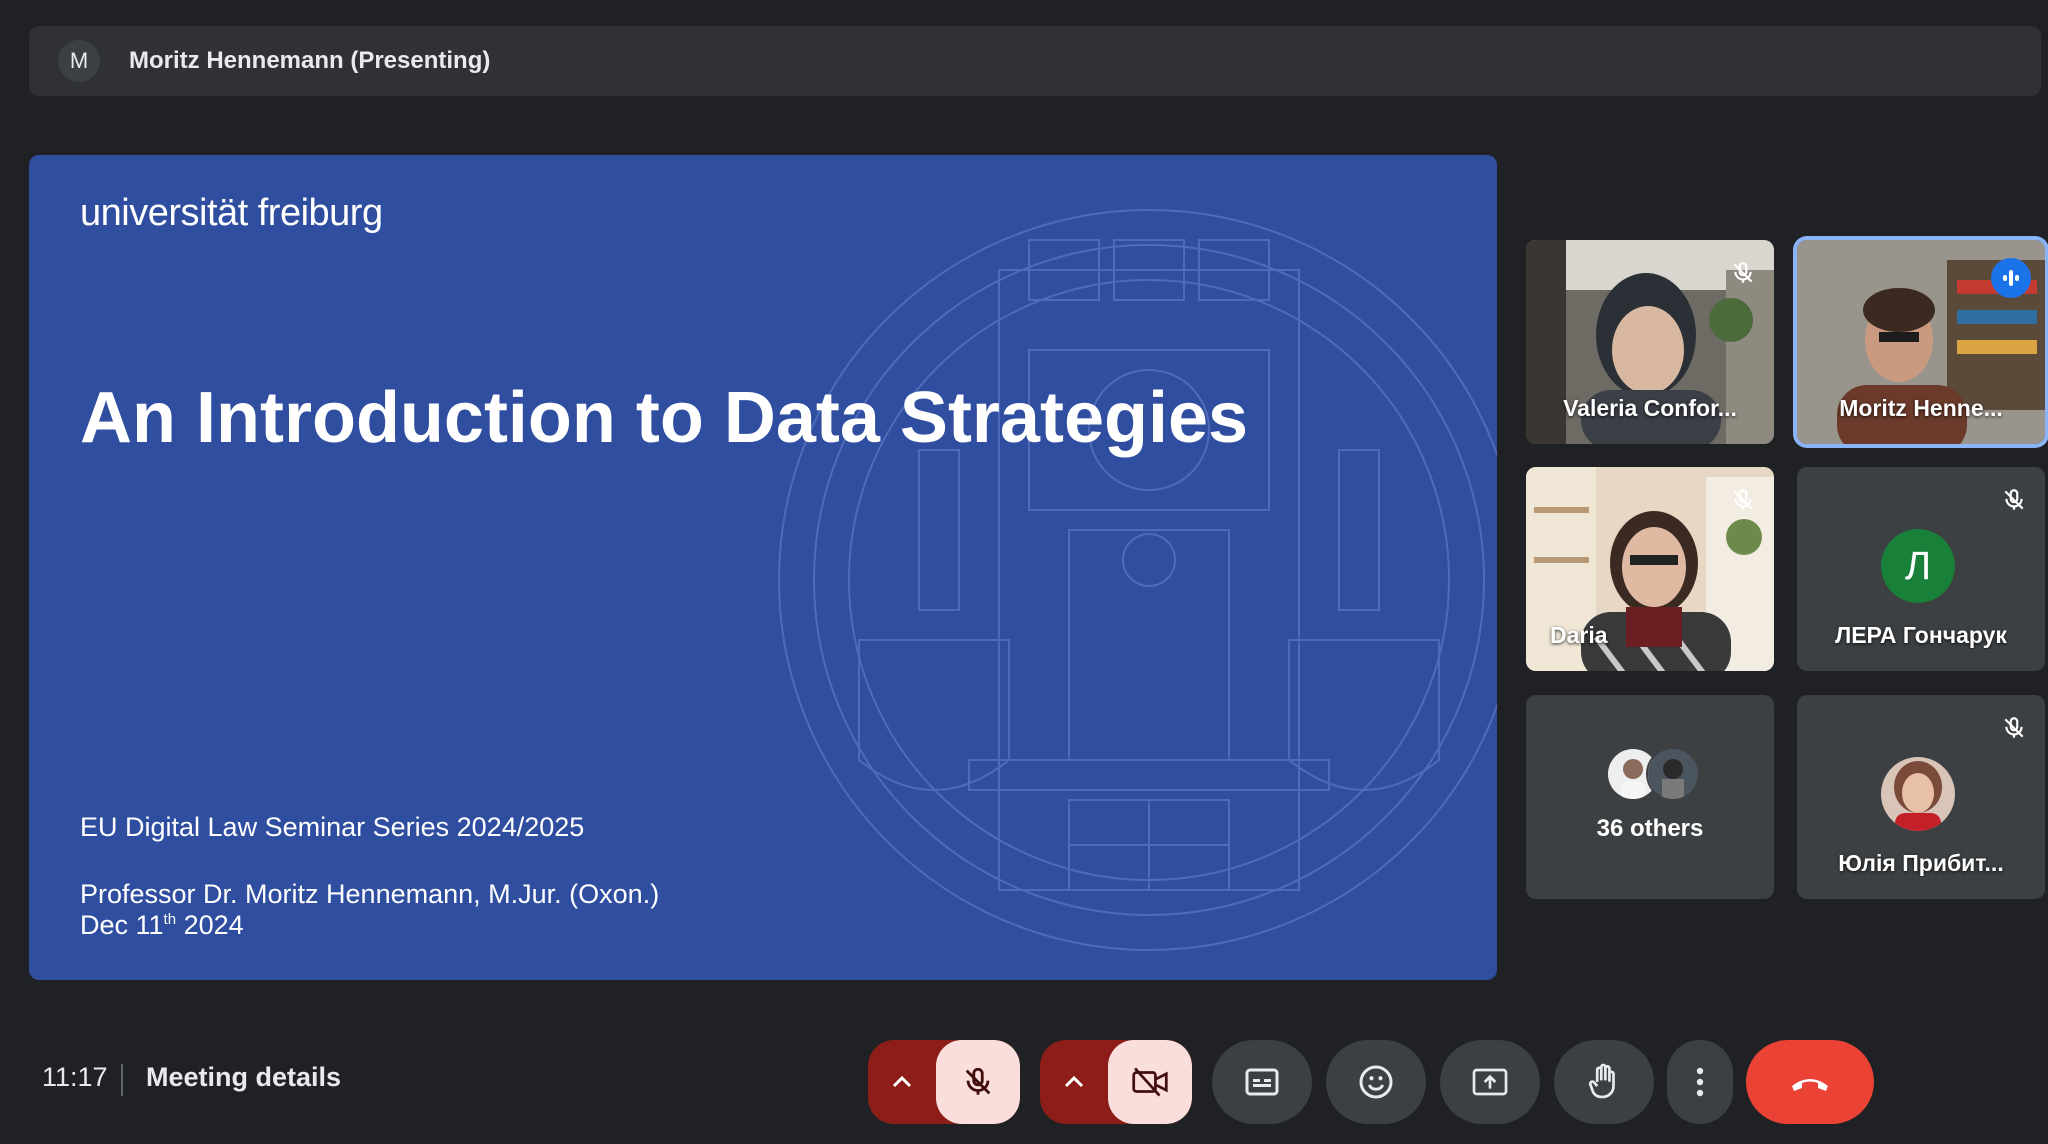 The image size is (2048, 1144). I want to click on speaking-indicator-icon, so click(2011, 278).